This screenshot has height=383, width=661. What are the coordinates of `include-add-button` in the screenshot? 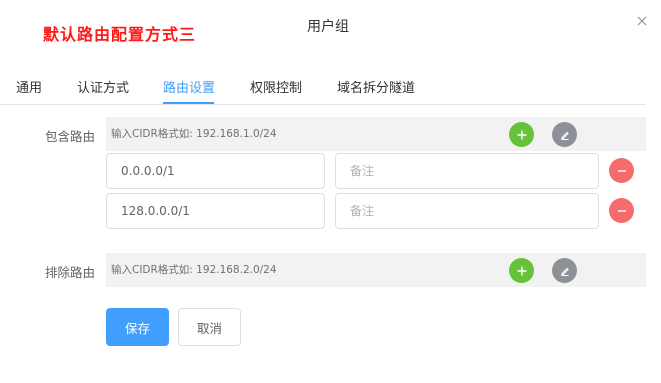 It's located at (521, 134).